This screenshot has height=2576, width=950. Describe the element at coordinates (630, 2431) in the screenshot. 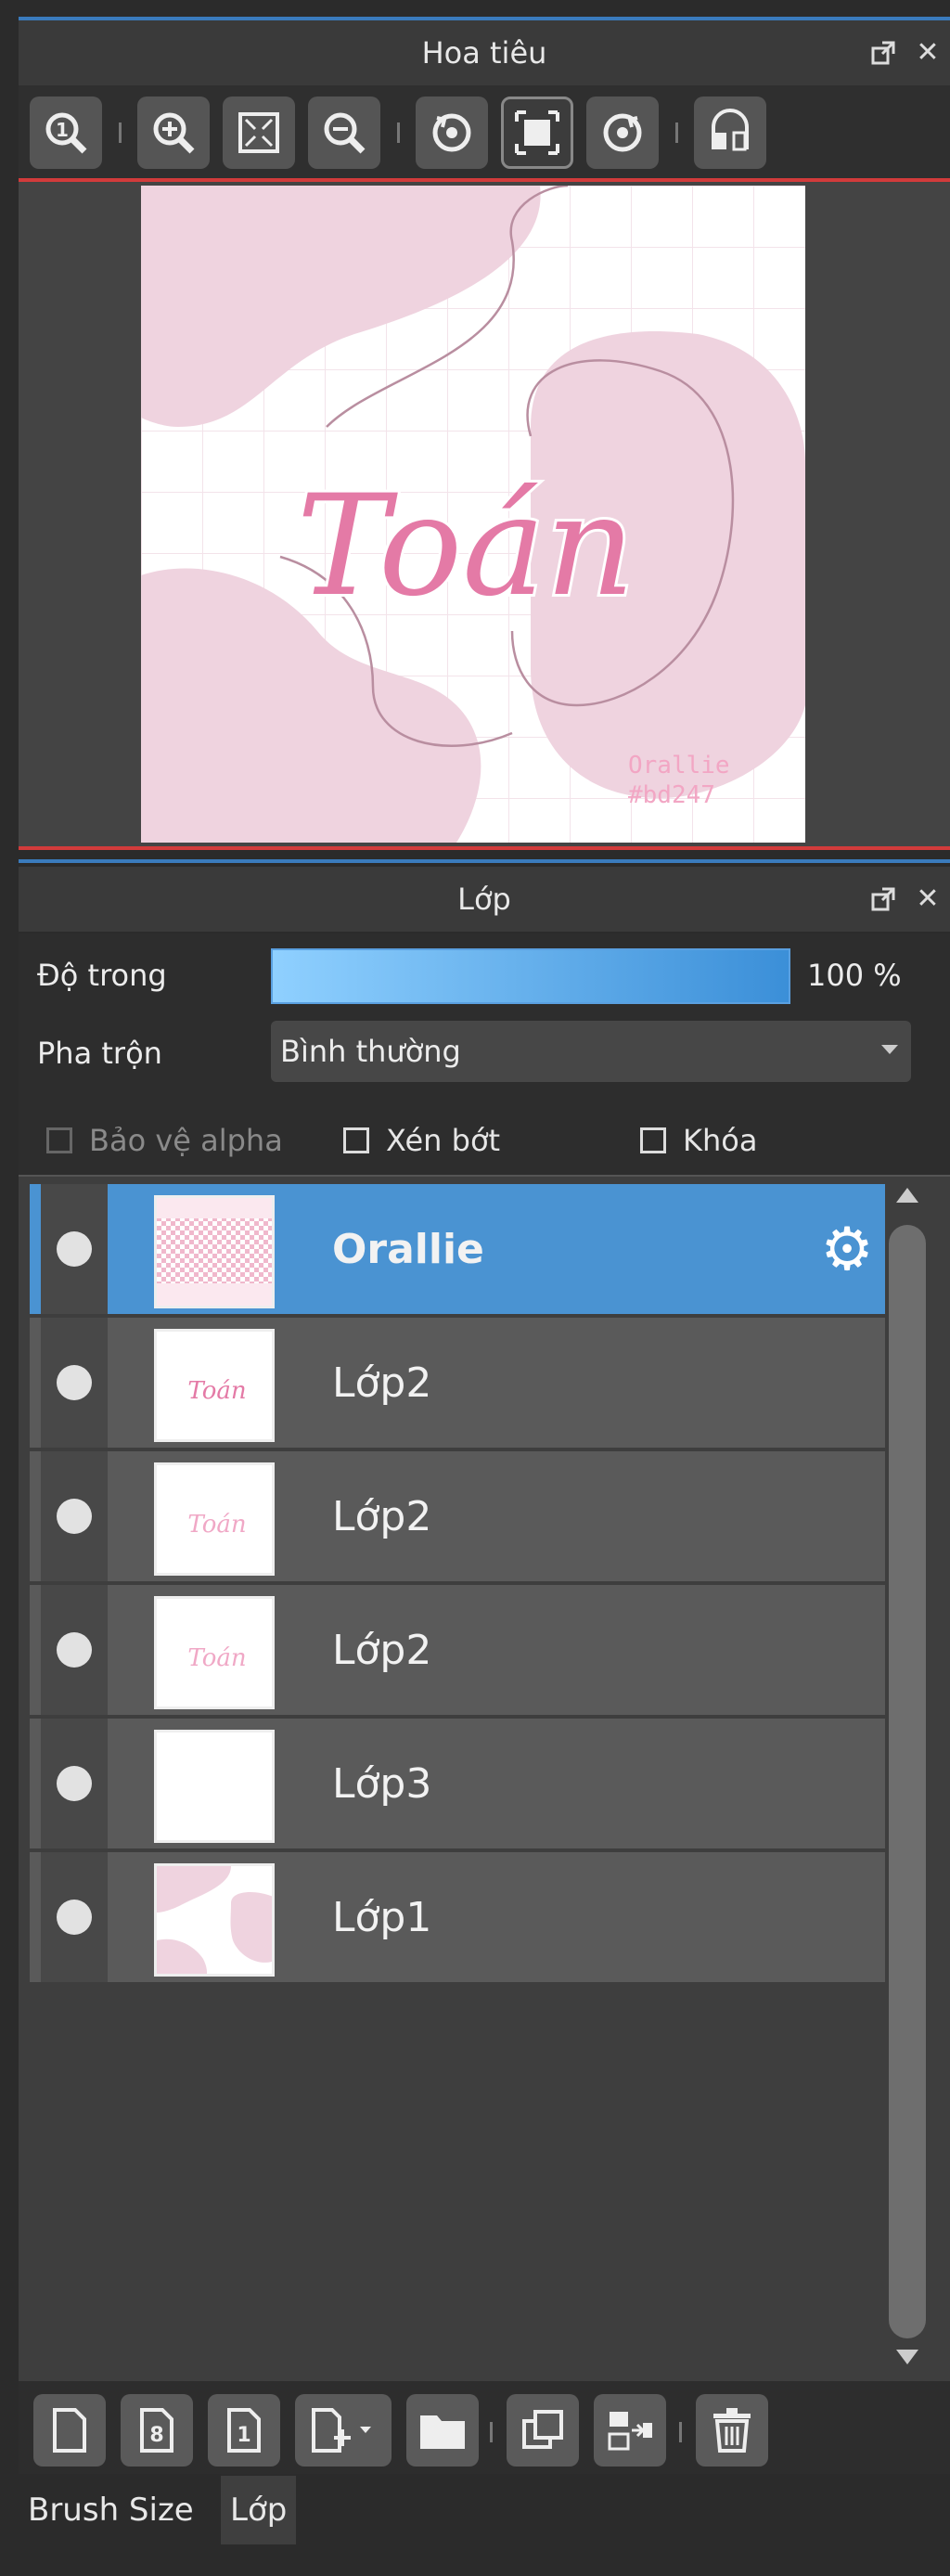

I see `merge-layer-icon` at that location.